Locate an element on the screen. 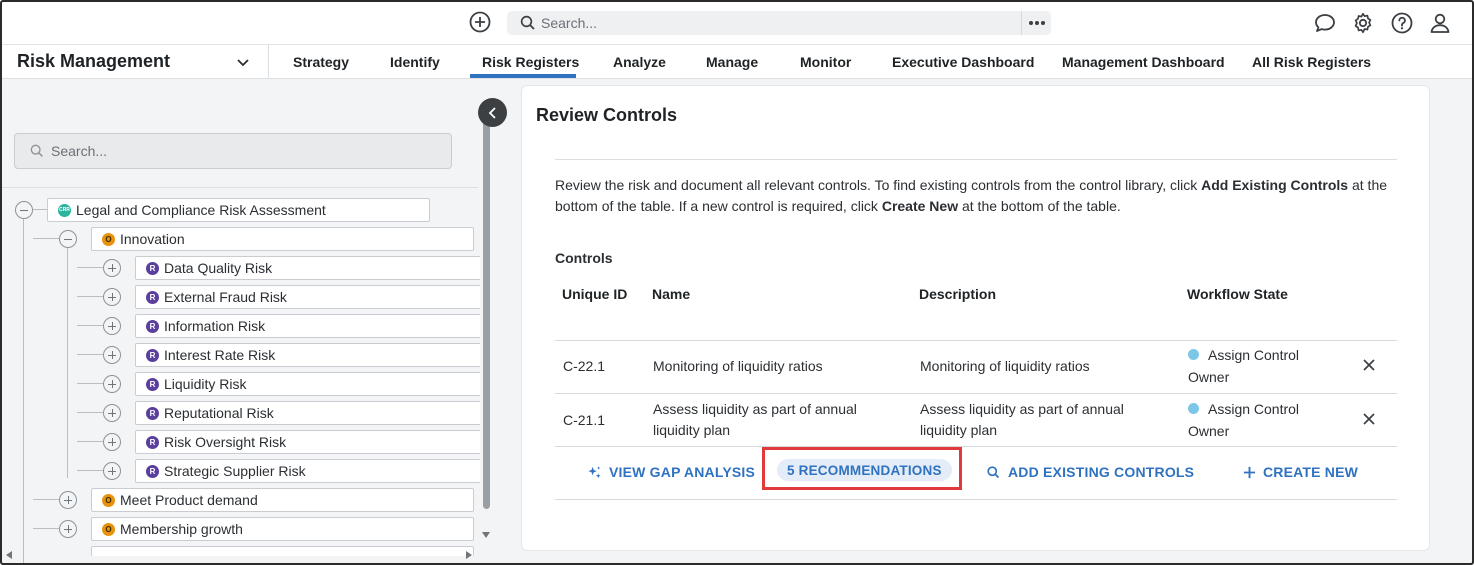 The height and width of the screenshot is (565, 1474). tab-executive-dashboard: Executive Dashboard is located at coordinates (963, 62).